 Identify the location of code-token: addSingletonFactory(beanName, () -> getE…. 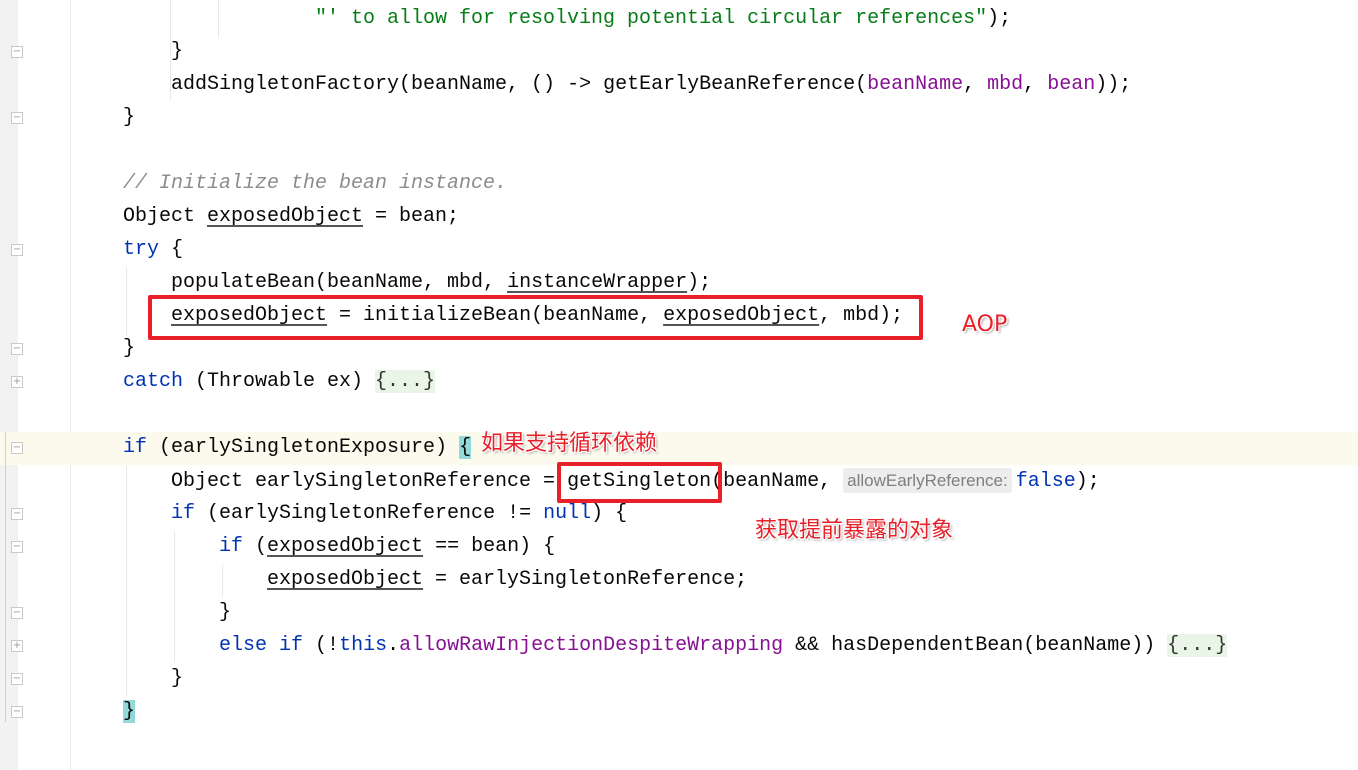
(519, 84).